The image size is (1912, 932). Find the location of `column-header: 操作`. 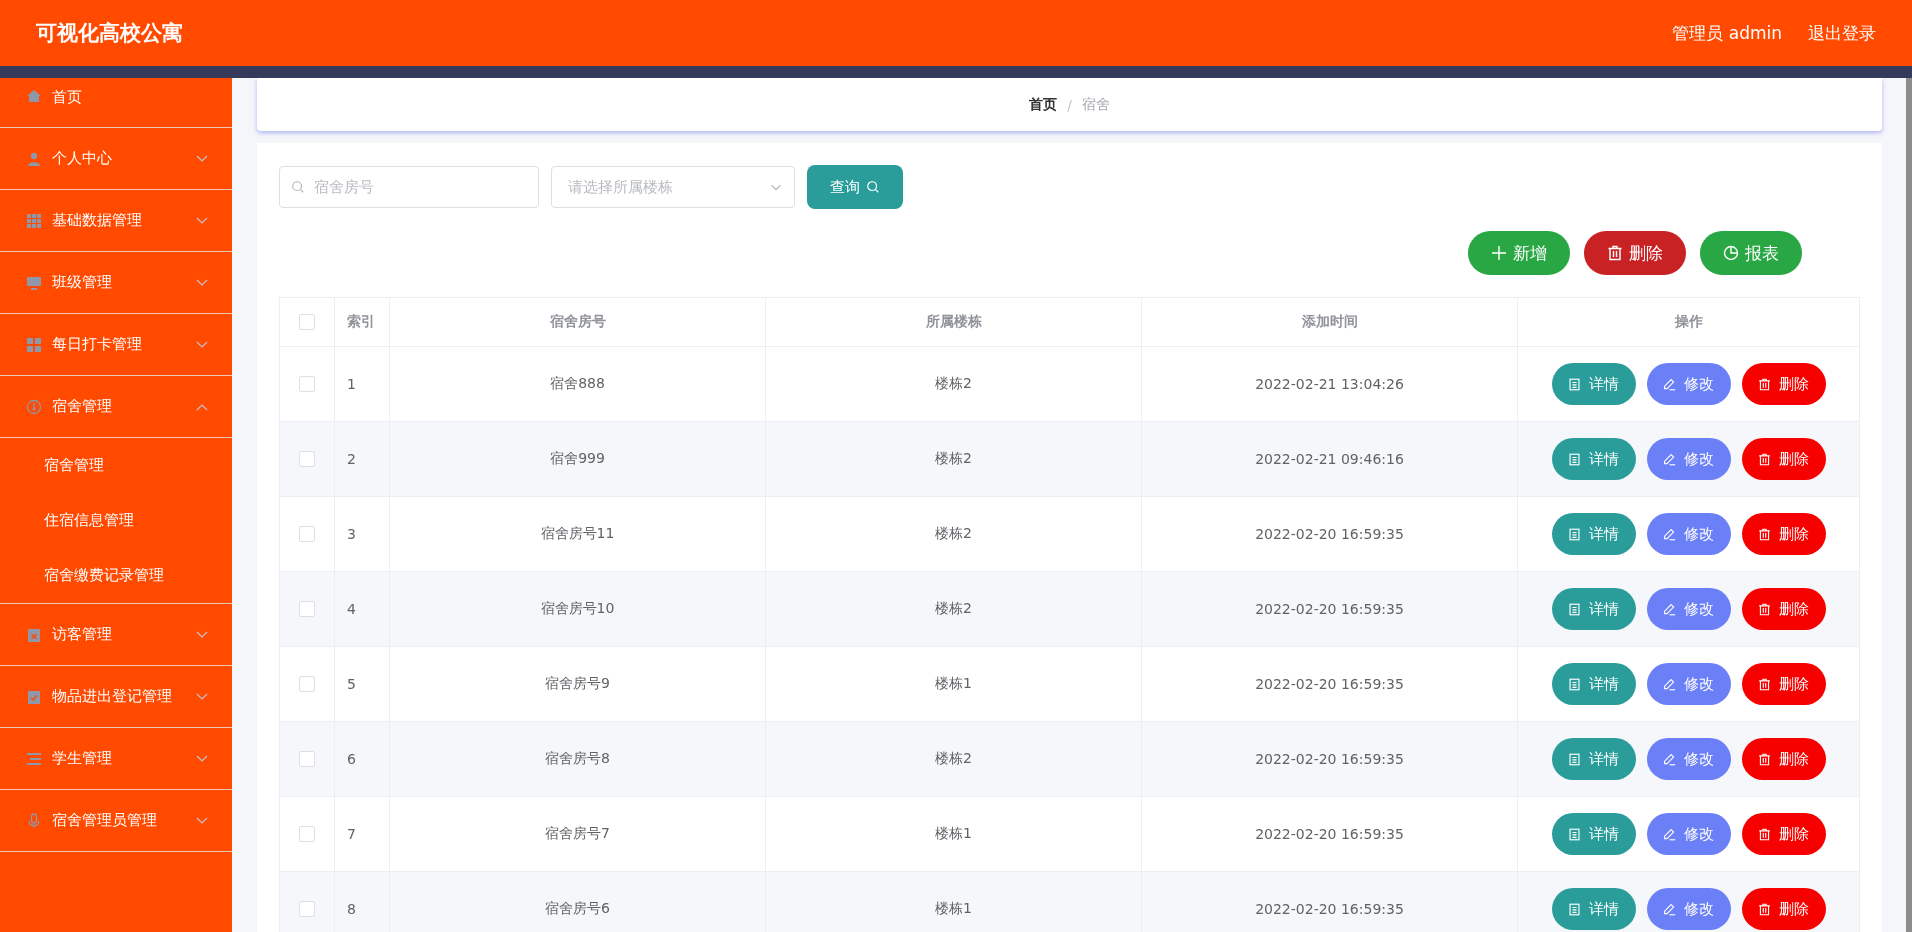

column-header: 操作 is located at coordinates (1688, 321).